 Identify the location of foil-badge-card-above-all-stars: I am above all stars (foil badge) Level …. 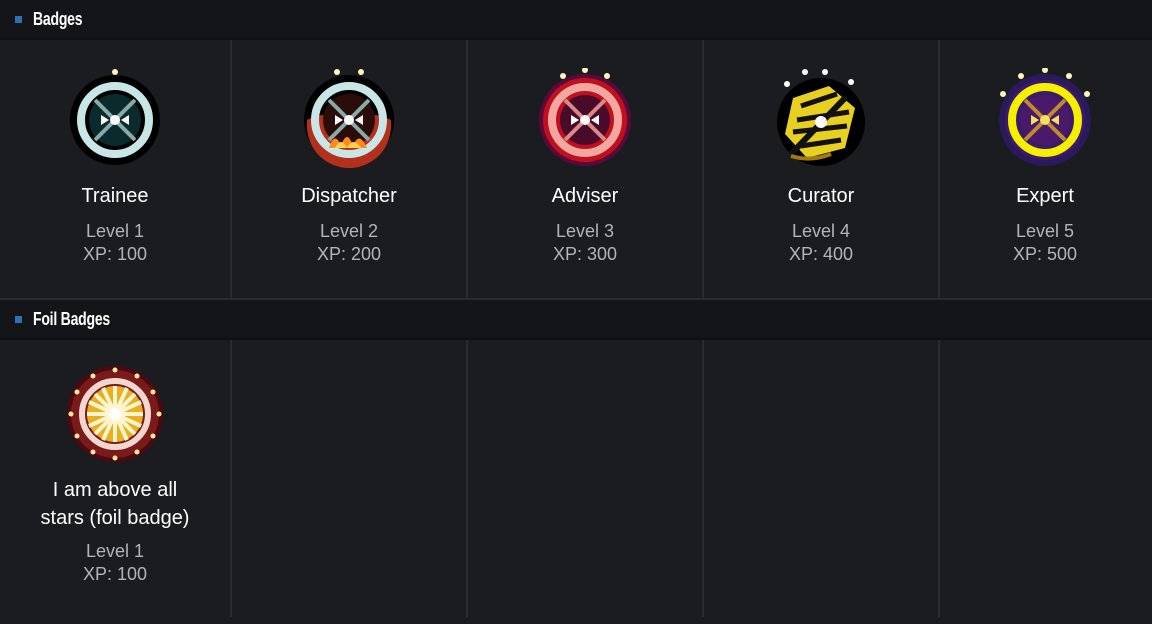
(116, 478).